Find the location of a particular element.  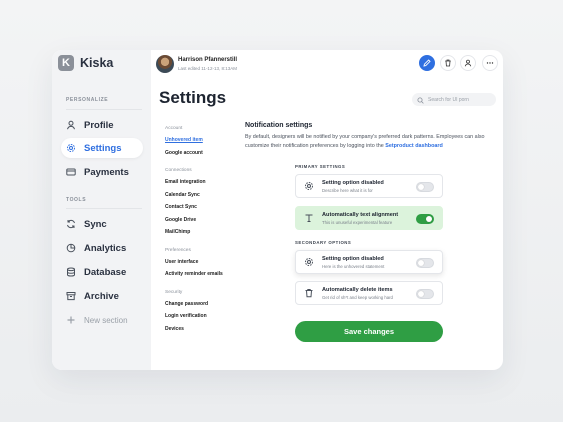

delete-button is located at coordinates (448, 63).